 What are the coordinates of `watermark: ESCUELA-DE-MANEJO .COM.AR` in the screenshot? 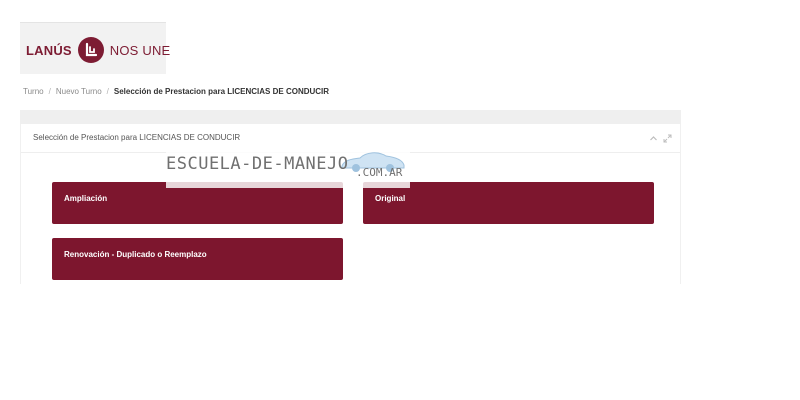 It's located at (288, 168).